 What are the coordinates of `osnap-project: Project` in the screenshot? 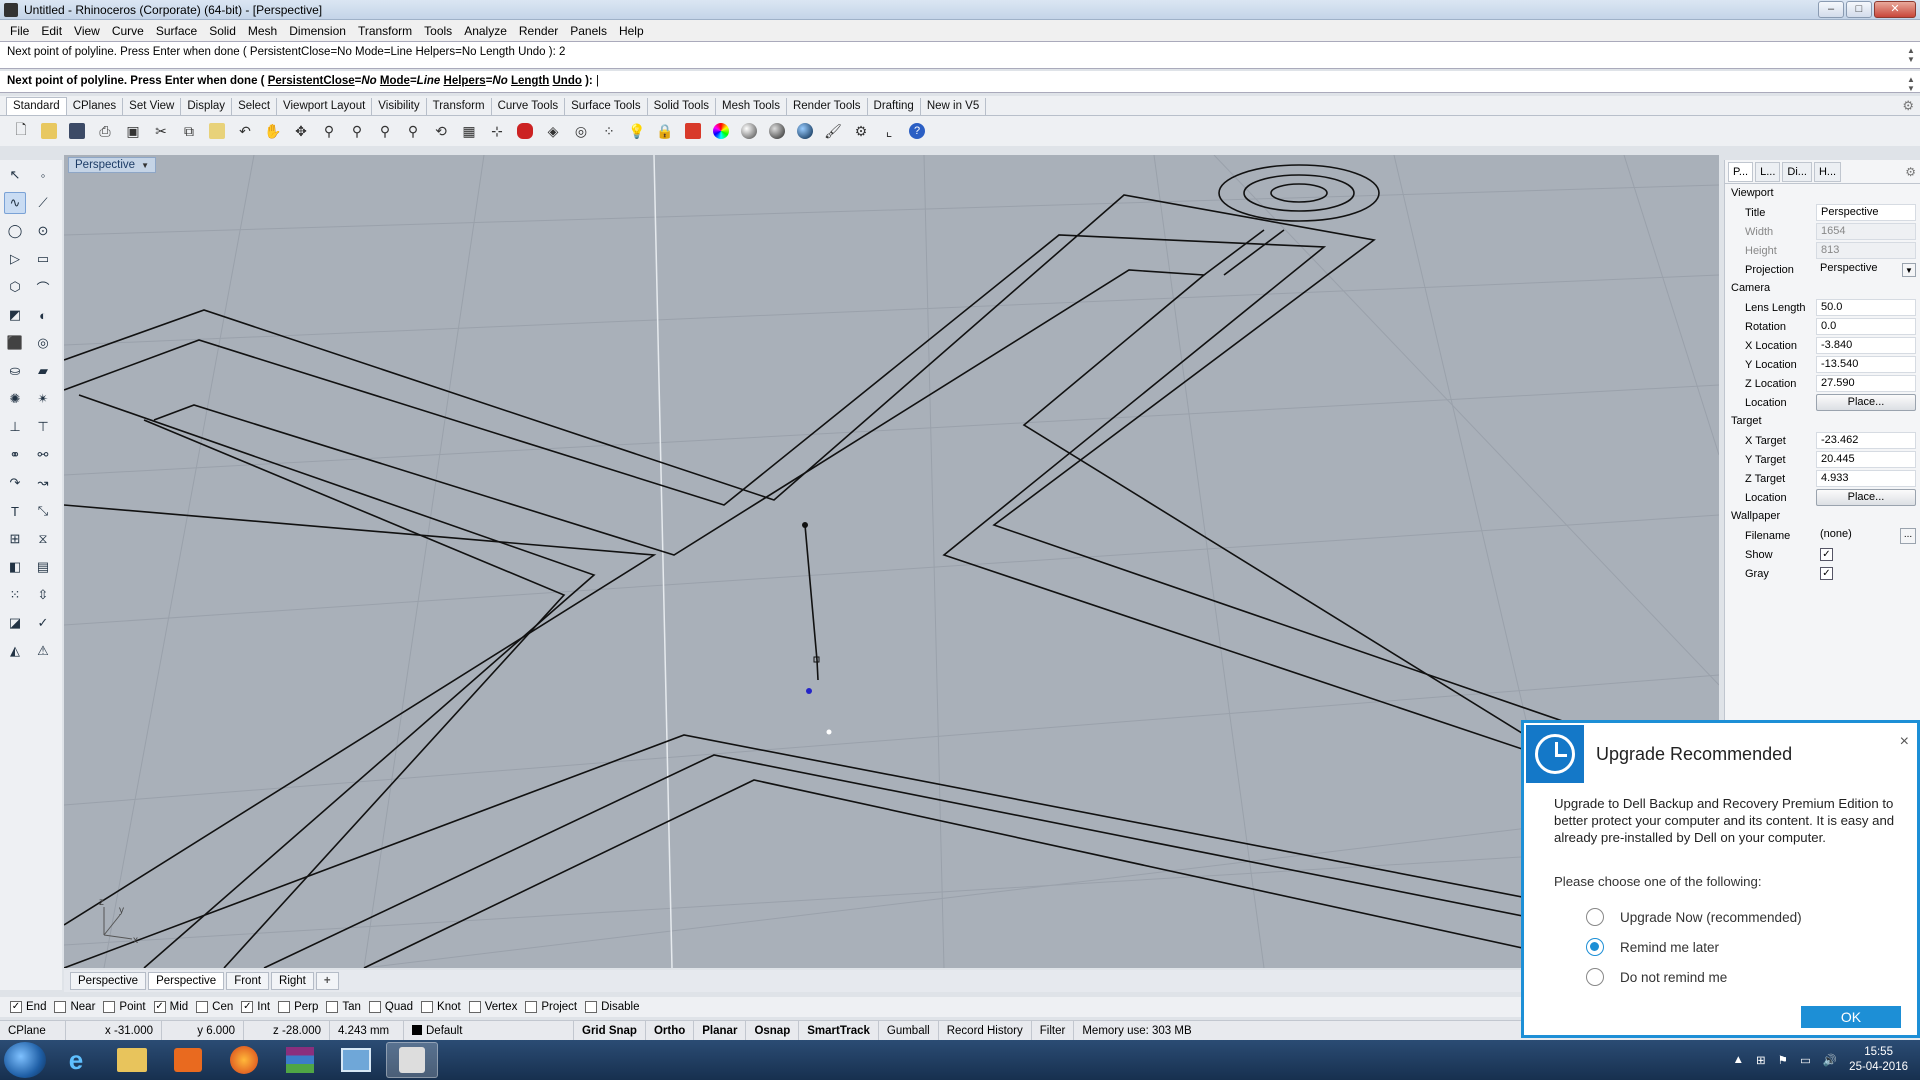 It's located at (551, 1007).